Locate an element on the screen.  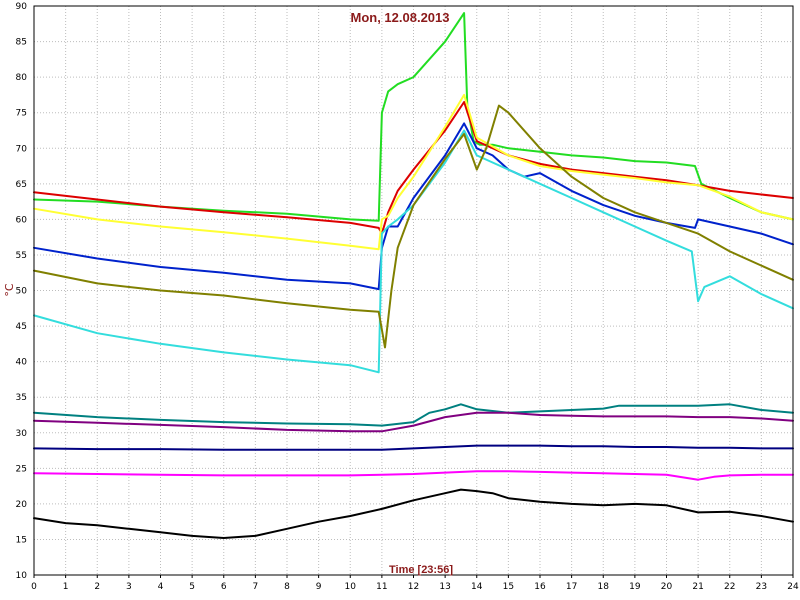
y-tick-label: 35 is located at coordinates (21, 398).